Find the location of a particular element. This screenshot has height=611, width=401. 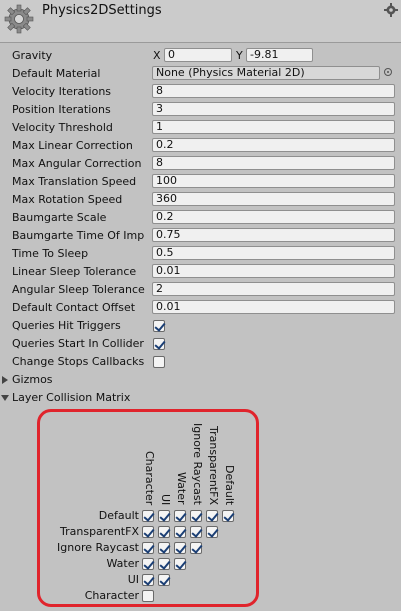

property-label: Baumgarte Time Of Imp is located at coordinates (78, 235).